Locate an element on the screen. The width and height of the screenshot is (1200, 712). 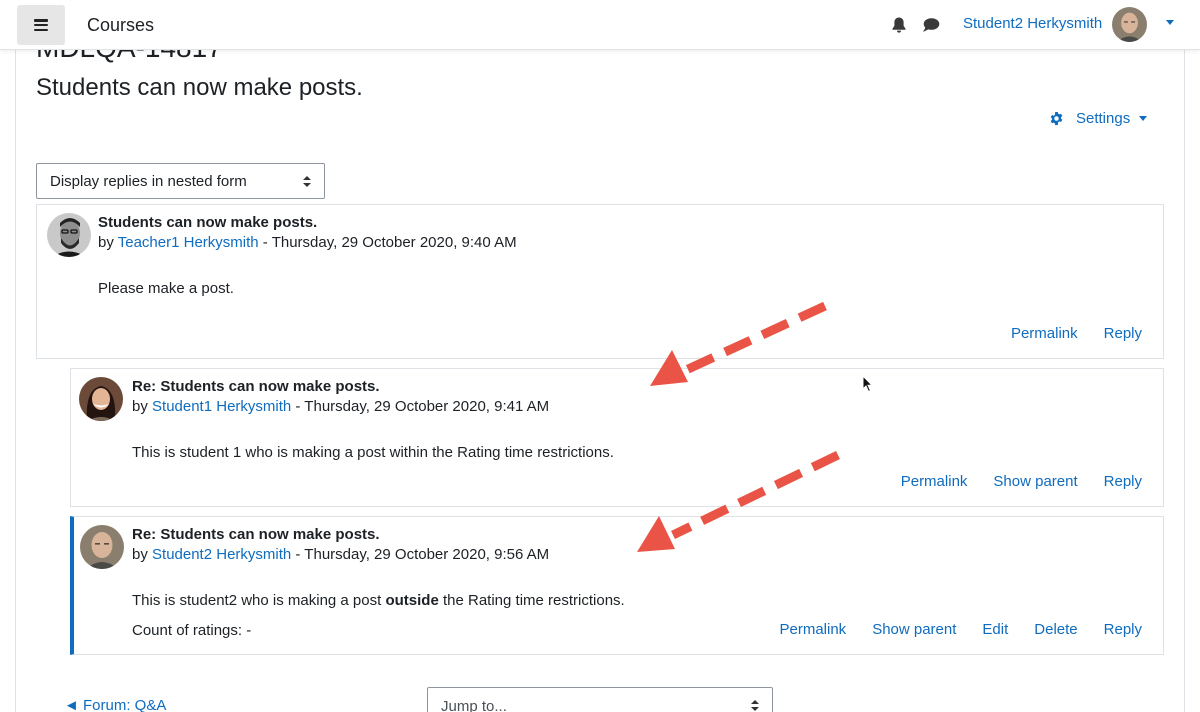
display-mode-select: Display replies in nested form is located at coordinates (180, 181).